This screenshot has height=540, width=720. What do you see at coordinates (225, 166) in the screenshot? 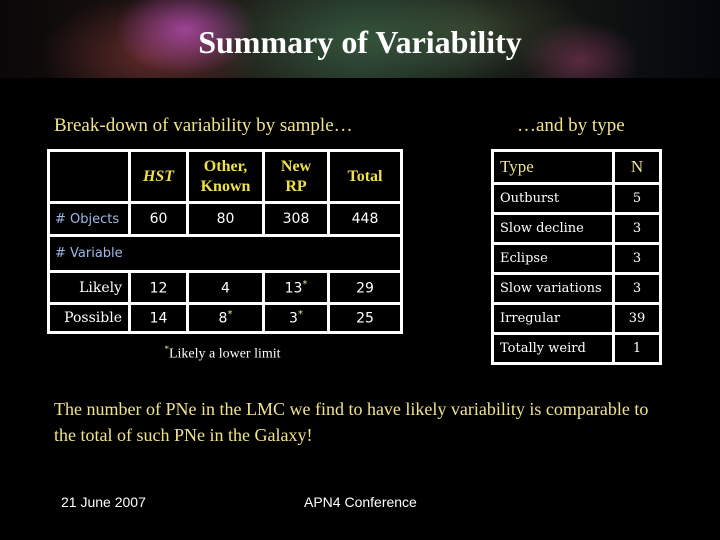
I see `header-other-line1: Other,` at bounding box center [225, 166].